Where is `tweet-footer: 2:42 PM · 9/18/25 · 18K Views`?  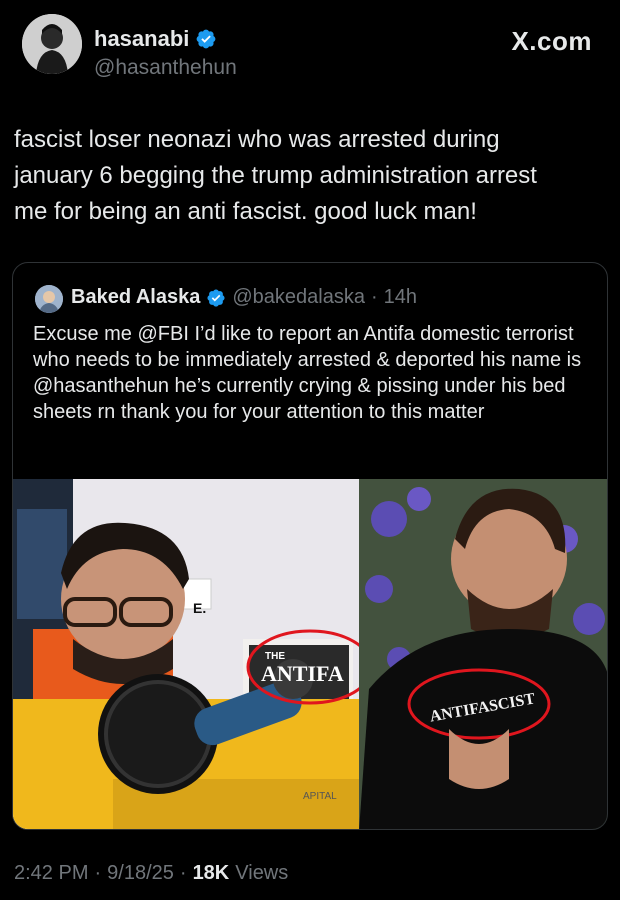
tweet-footer: 2:42 PM · 9/18/25 · 18K Views is located at coordinates (151, 873).